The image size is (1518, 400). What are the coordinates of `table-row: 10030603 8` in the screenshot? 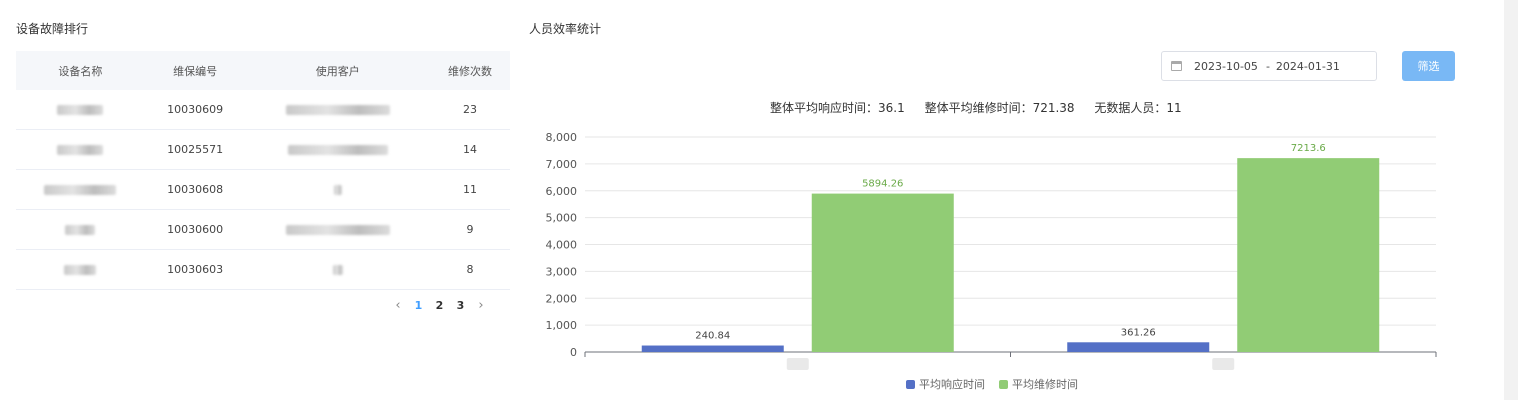 It's located at (263, 269).